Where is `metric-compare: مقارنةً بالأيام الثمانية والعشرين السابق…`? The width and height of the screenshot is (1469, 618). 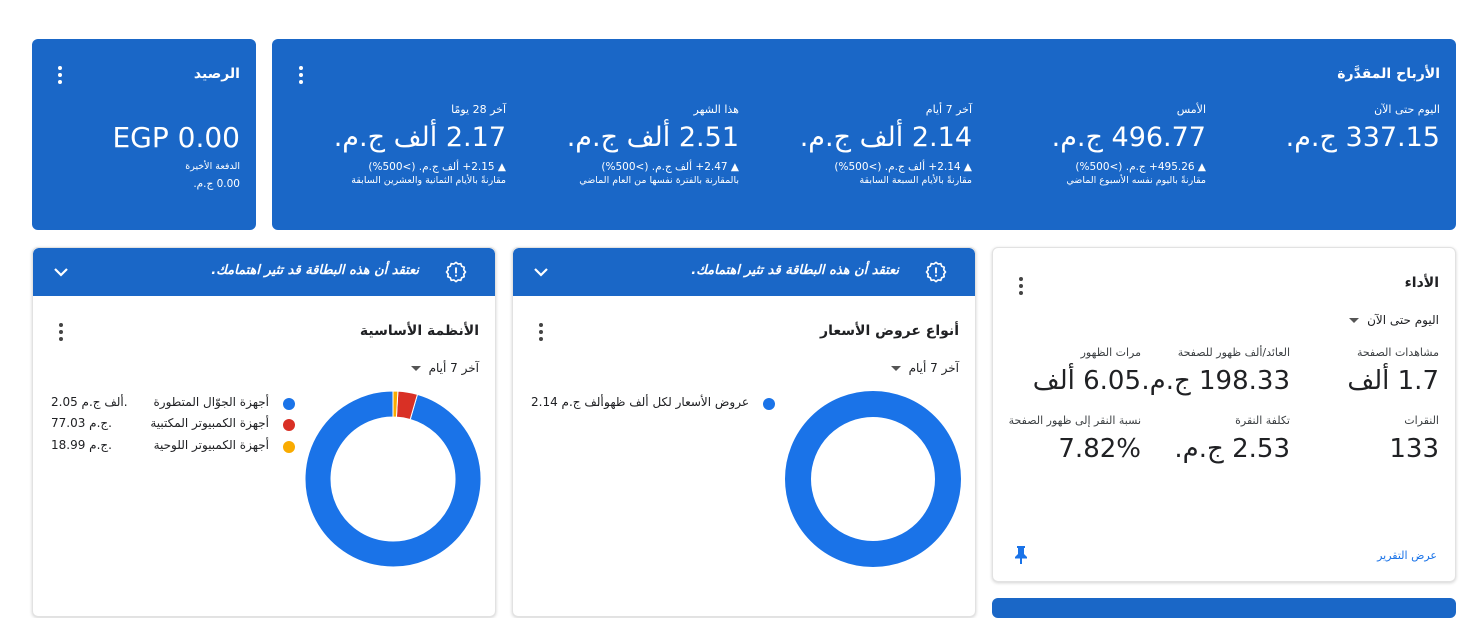 metric-compare: مقارنةً بالأيام الثمانية والعشرين السابق… is located at coordinates (428, 180).